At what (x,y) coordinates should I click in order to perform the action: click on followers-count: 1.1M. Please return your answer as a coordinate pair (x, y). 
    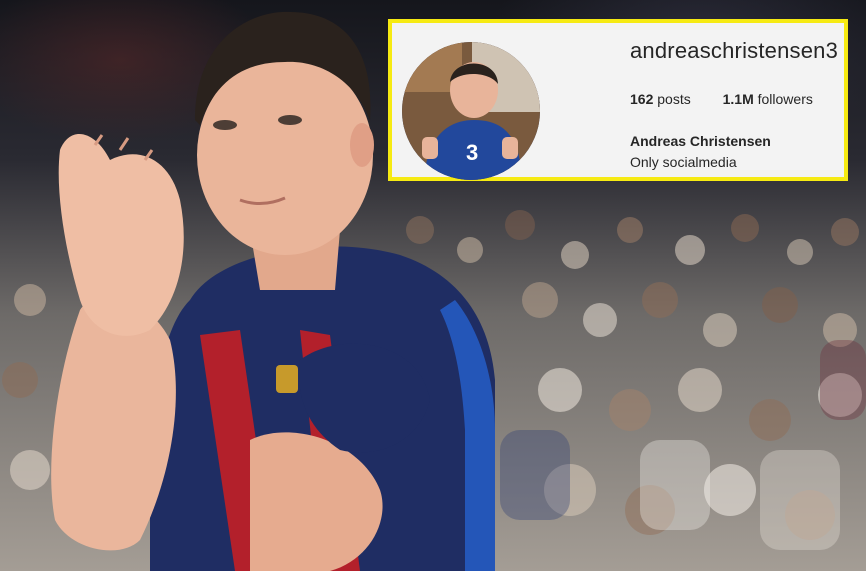
    Looking at the image, I should click on (738, 99).